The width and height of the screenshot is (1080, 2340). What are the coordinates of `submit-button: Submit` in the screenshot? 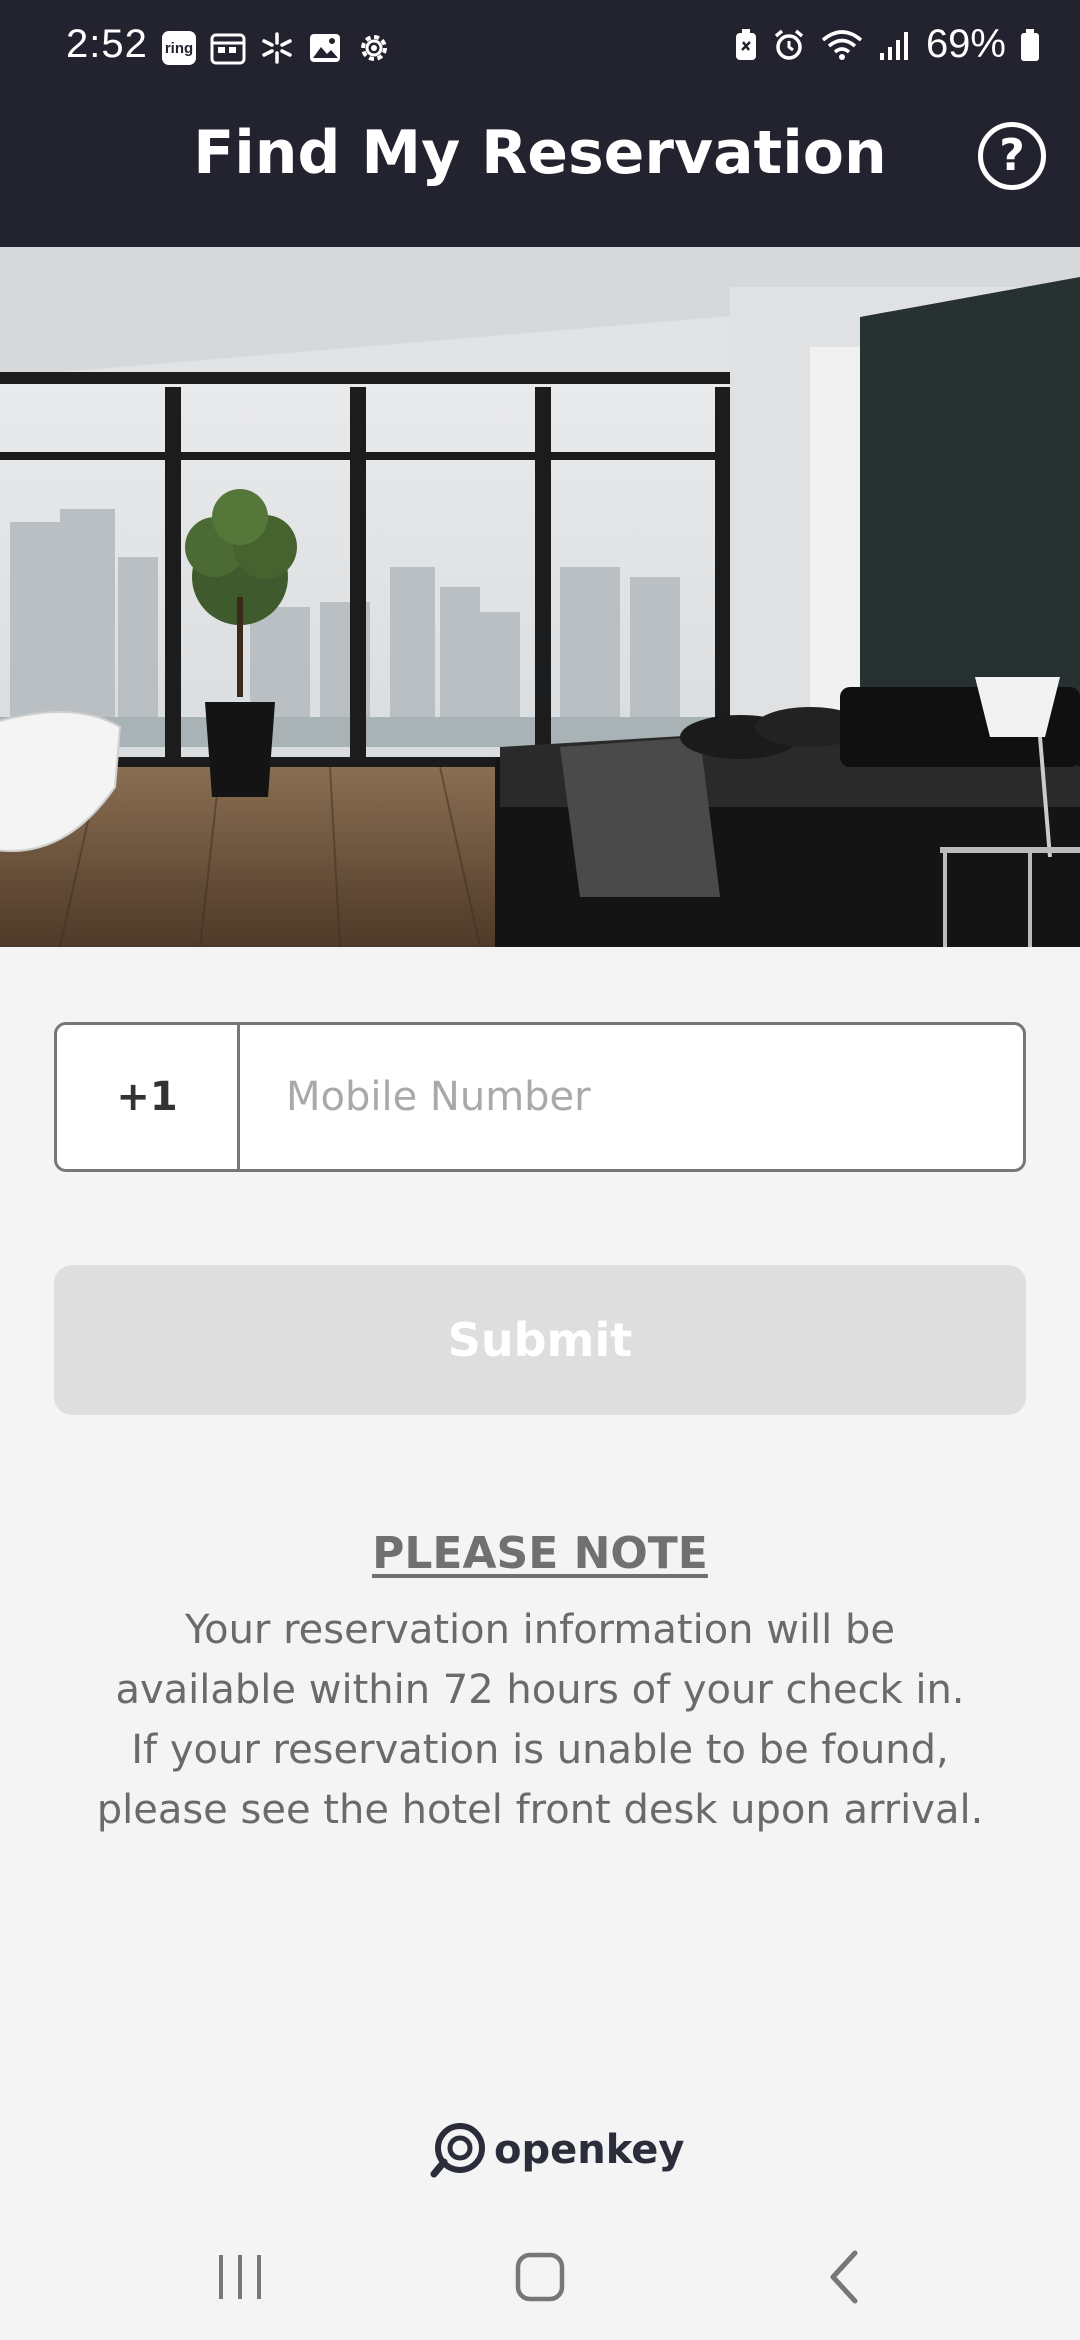 It's located at (540, 1340).